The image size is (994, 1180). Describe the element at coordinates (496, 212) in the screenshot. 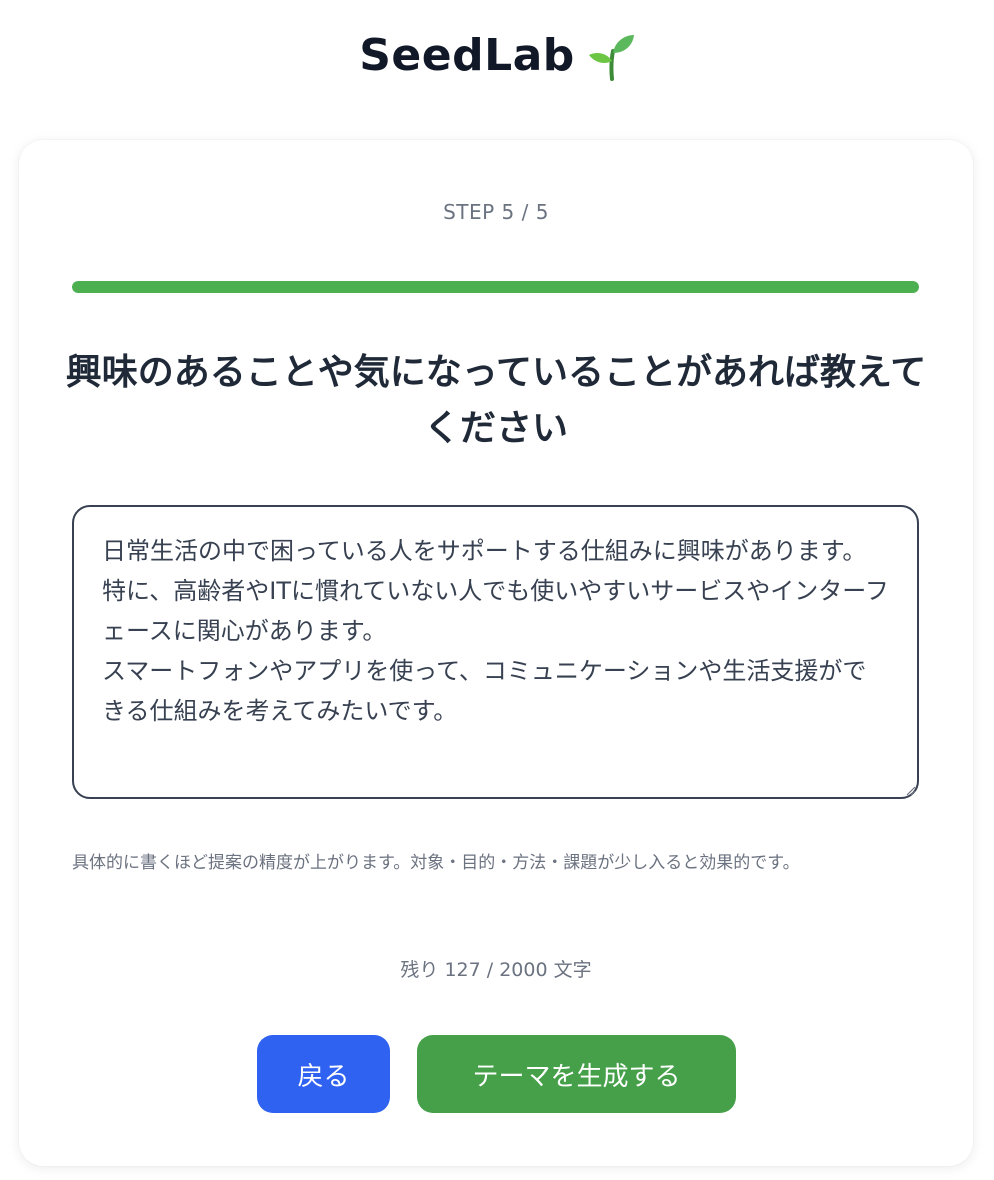

I see `step-indicator: STEP 5 / 5` at that location.